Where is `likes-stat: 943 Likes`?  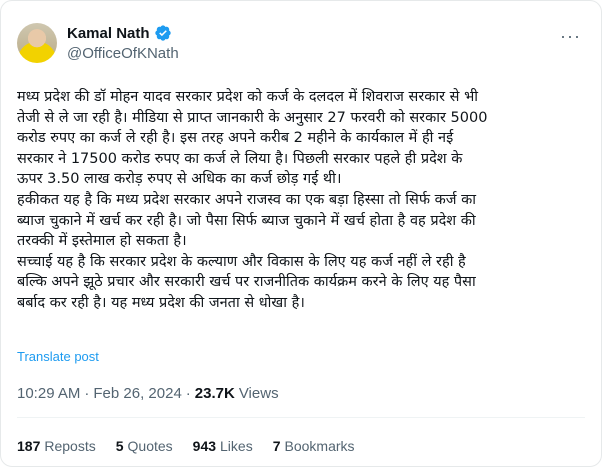
likes-stat: 943 Likes is located at coordinates (223, 446).